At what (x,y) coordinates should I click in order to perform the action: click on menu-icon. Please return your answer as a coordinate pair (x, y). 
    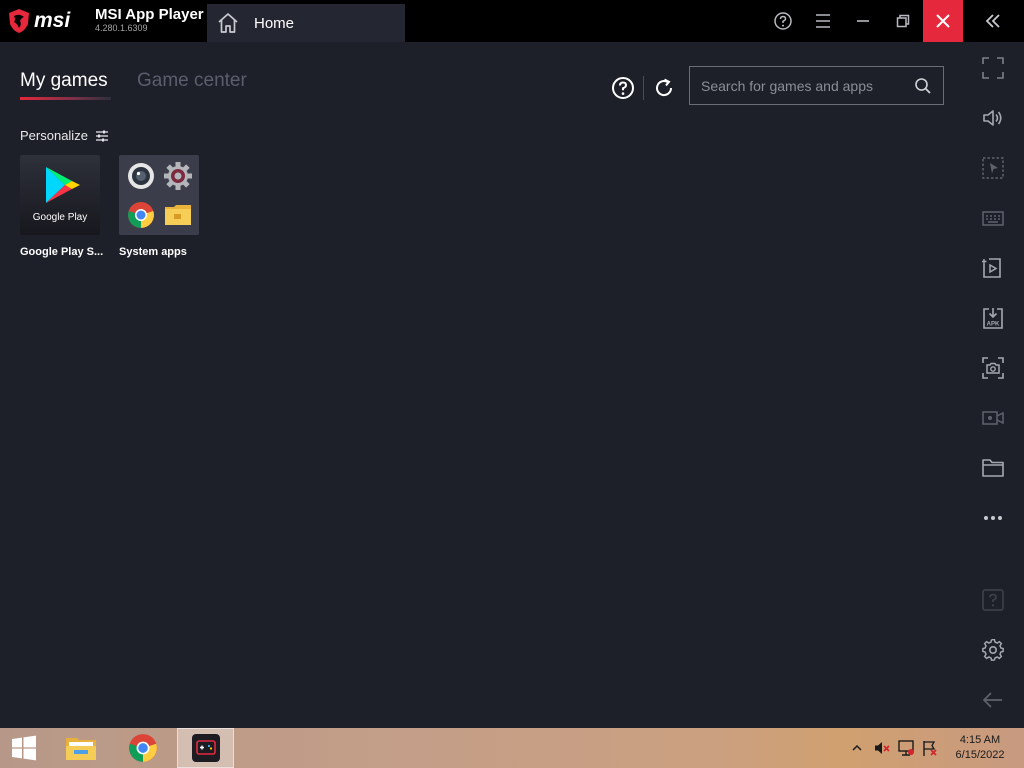
    Looking at the image, I should click on (823, 21).